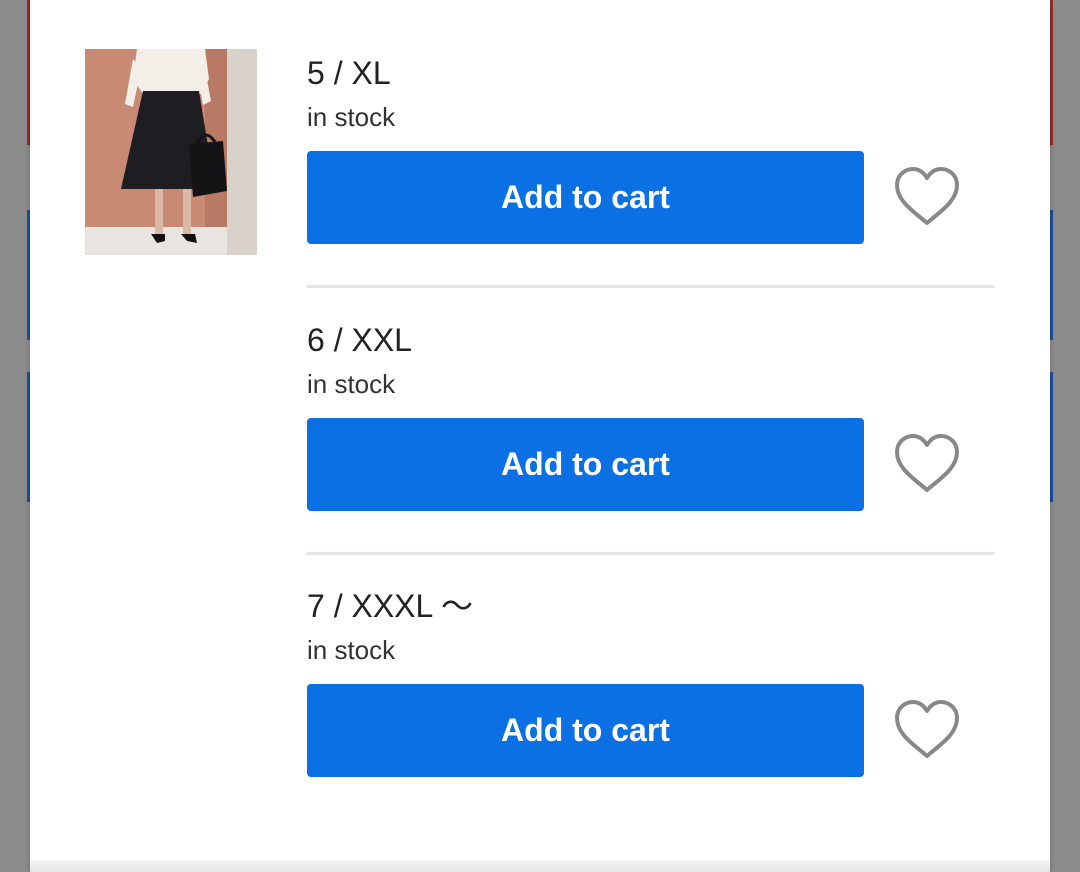  I want to click on variant-title: 7 / XXXL ～, so click(390, 606).